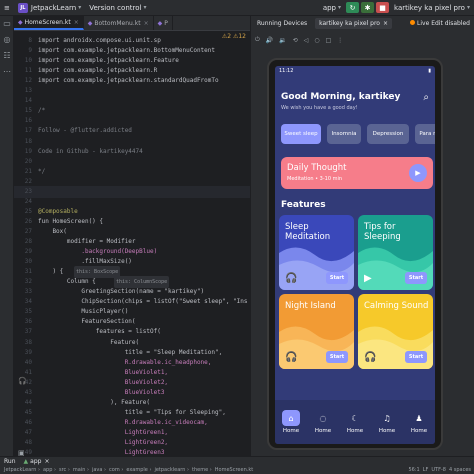 The width and height of the screenshot is (474, 474). What do you see at coordinates (460, 470) in the screenshot?
I see `status-indent: 4 spaces` at bounding box center [460, 470].